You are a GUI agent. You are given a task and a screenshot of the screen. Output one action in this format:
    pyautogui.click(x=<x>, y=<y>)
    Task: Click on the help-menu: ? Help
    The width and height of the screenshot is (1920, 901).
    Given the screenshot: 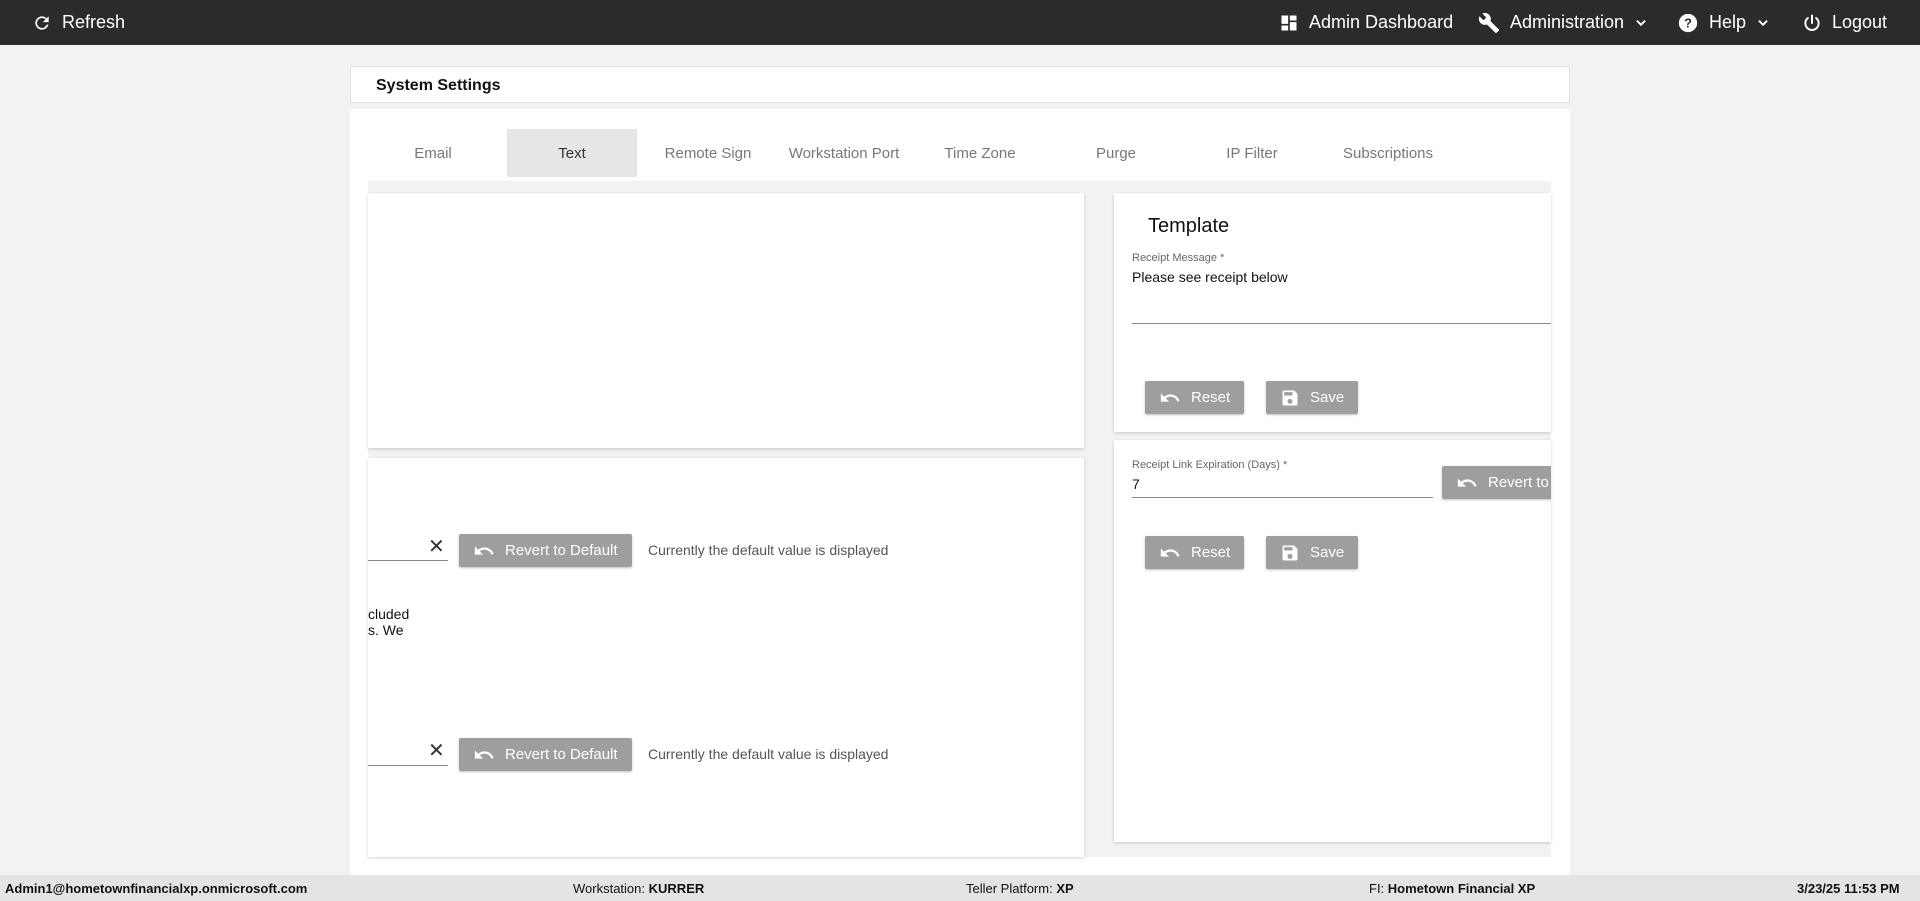 What is the action you would take?
    pyautogui.click(x=1723, y=22)
    